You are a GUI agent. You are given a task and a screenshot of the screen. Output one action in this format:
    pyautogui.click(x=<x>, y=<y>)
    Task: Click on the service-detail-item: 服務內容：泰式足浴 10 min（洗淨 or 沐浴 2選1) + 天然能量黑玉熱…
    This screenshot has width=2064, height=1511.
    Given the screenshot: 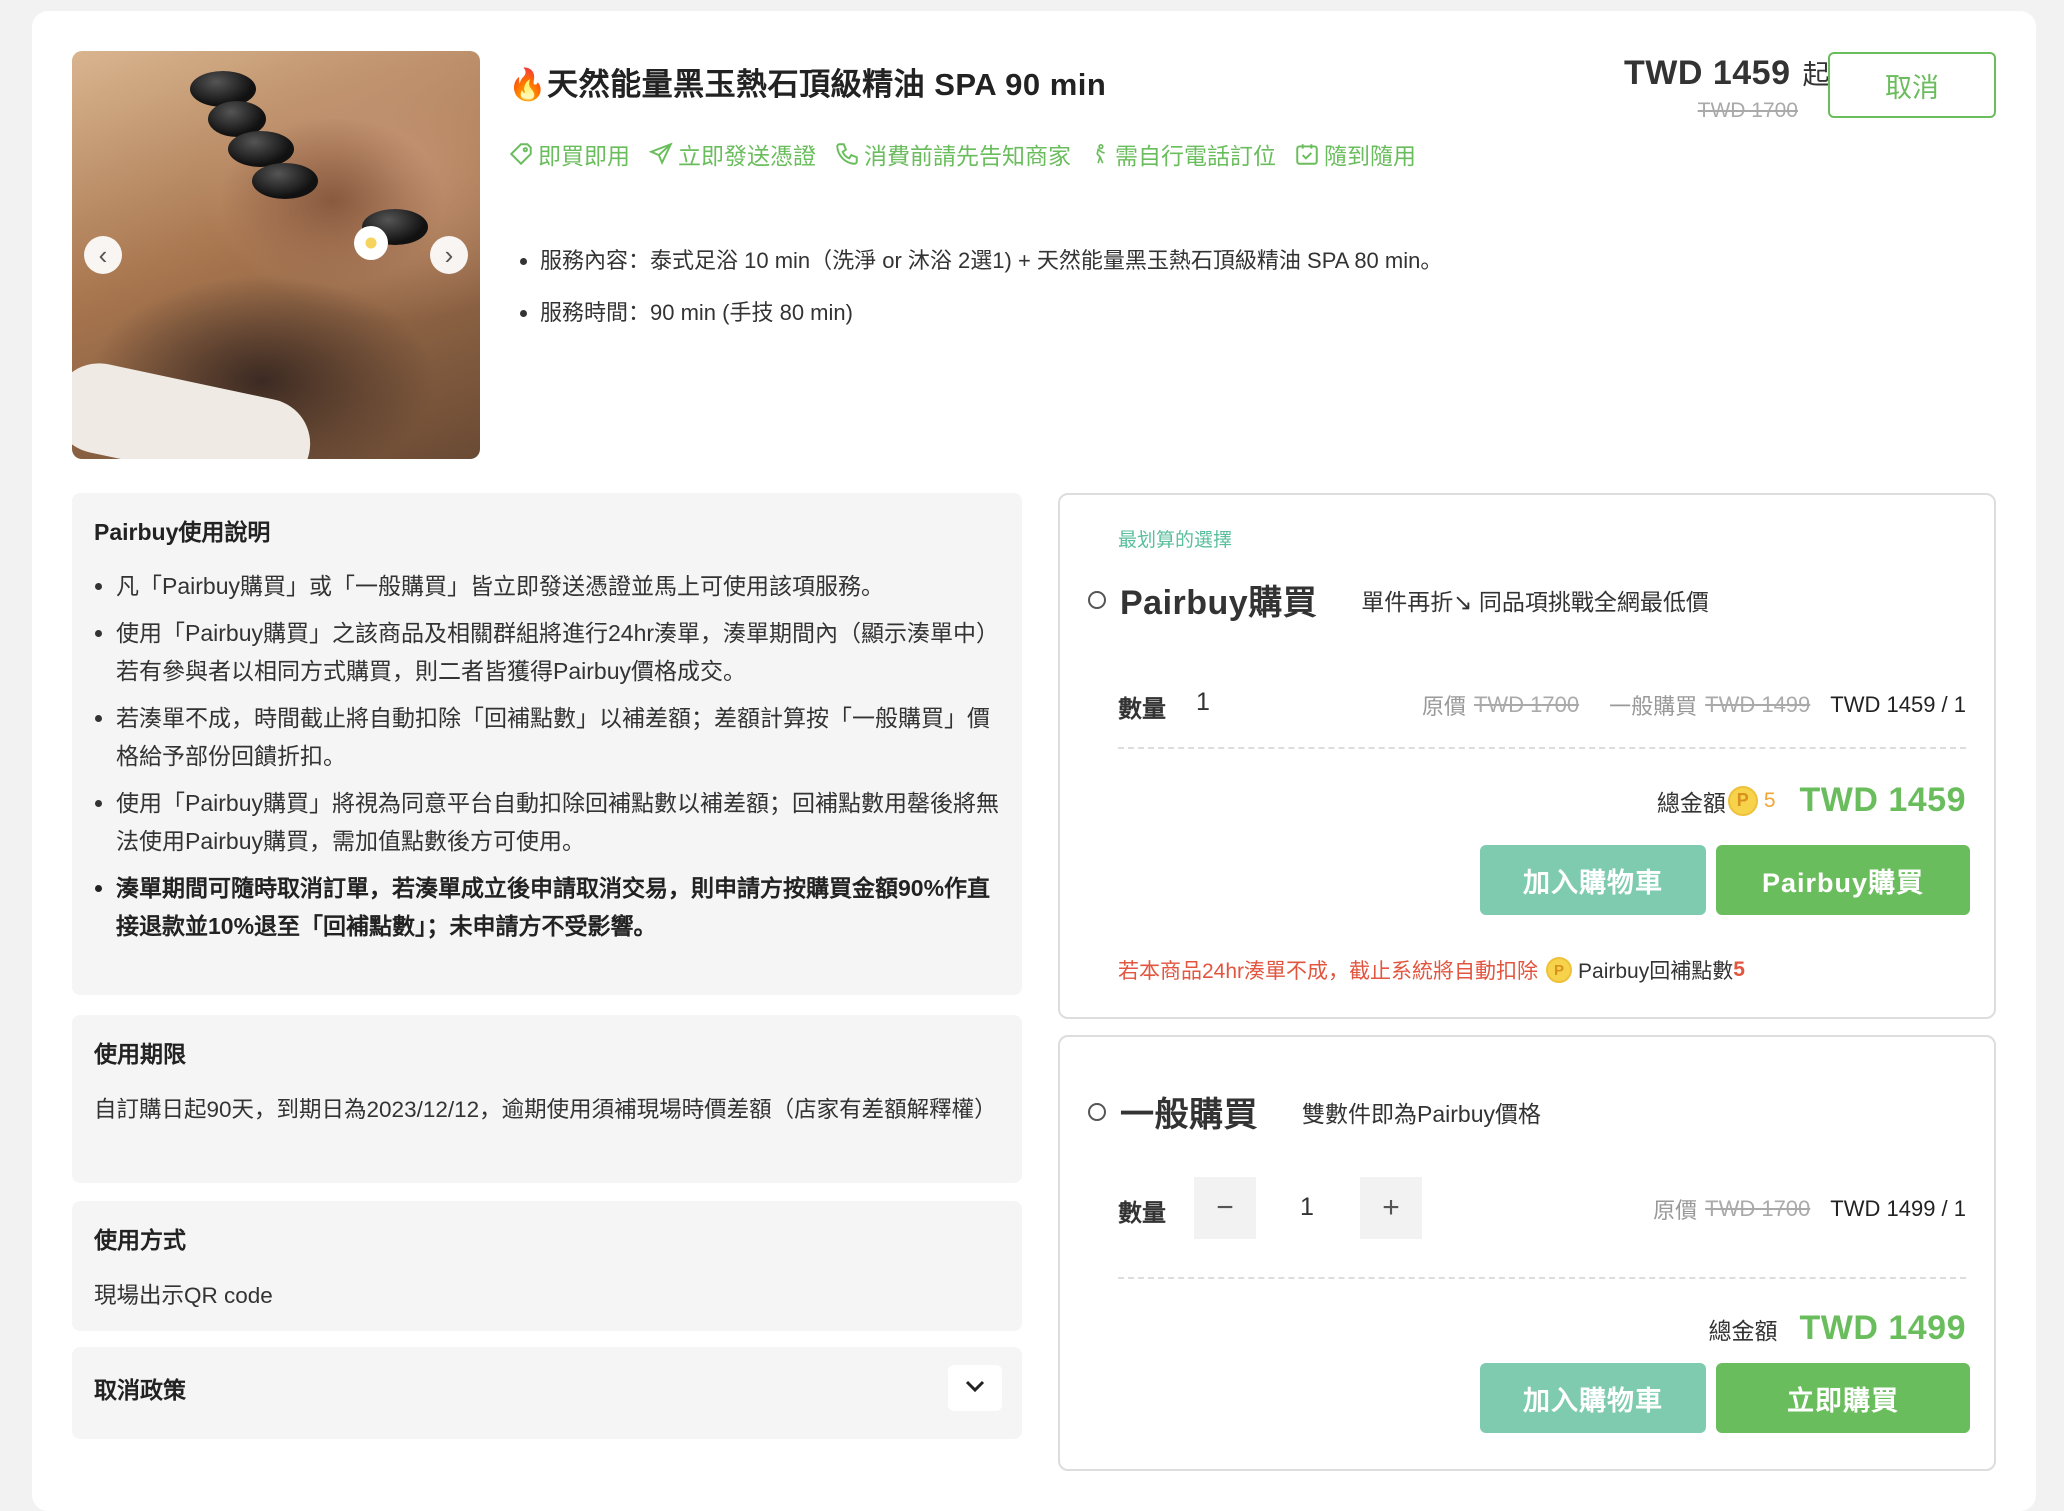 What is the action you would take?
    pyautogui.click(x=991, y=259)
    